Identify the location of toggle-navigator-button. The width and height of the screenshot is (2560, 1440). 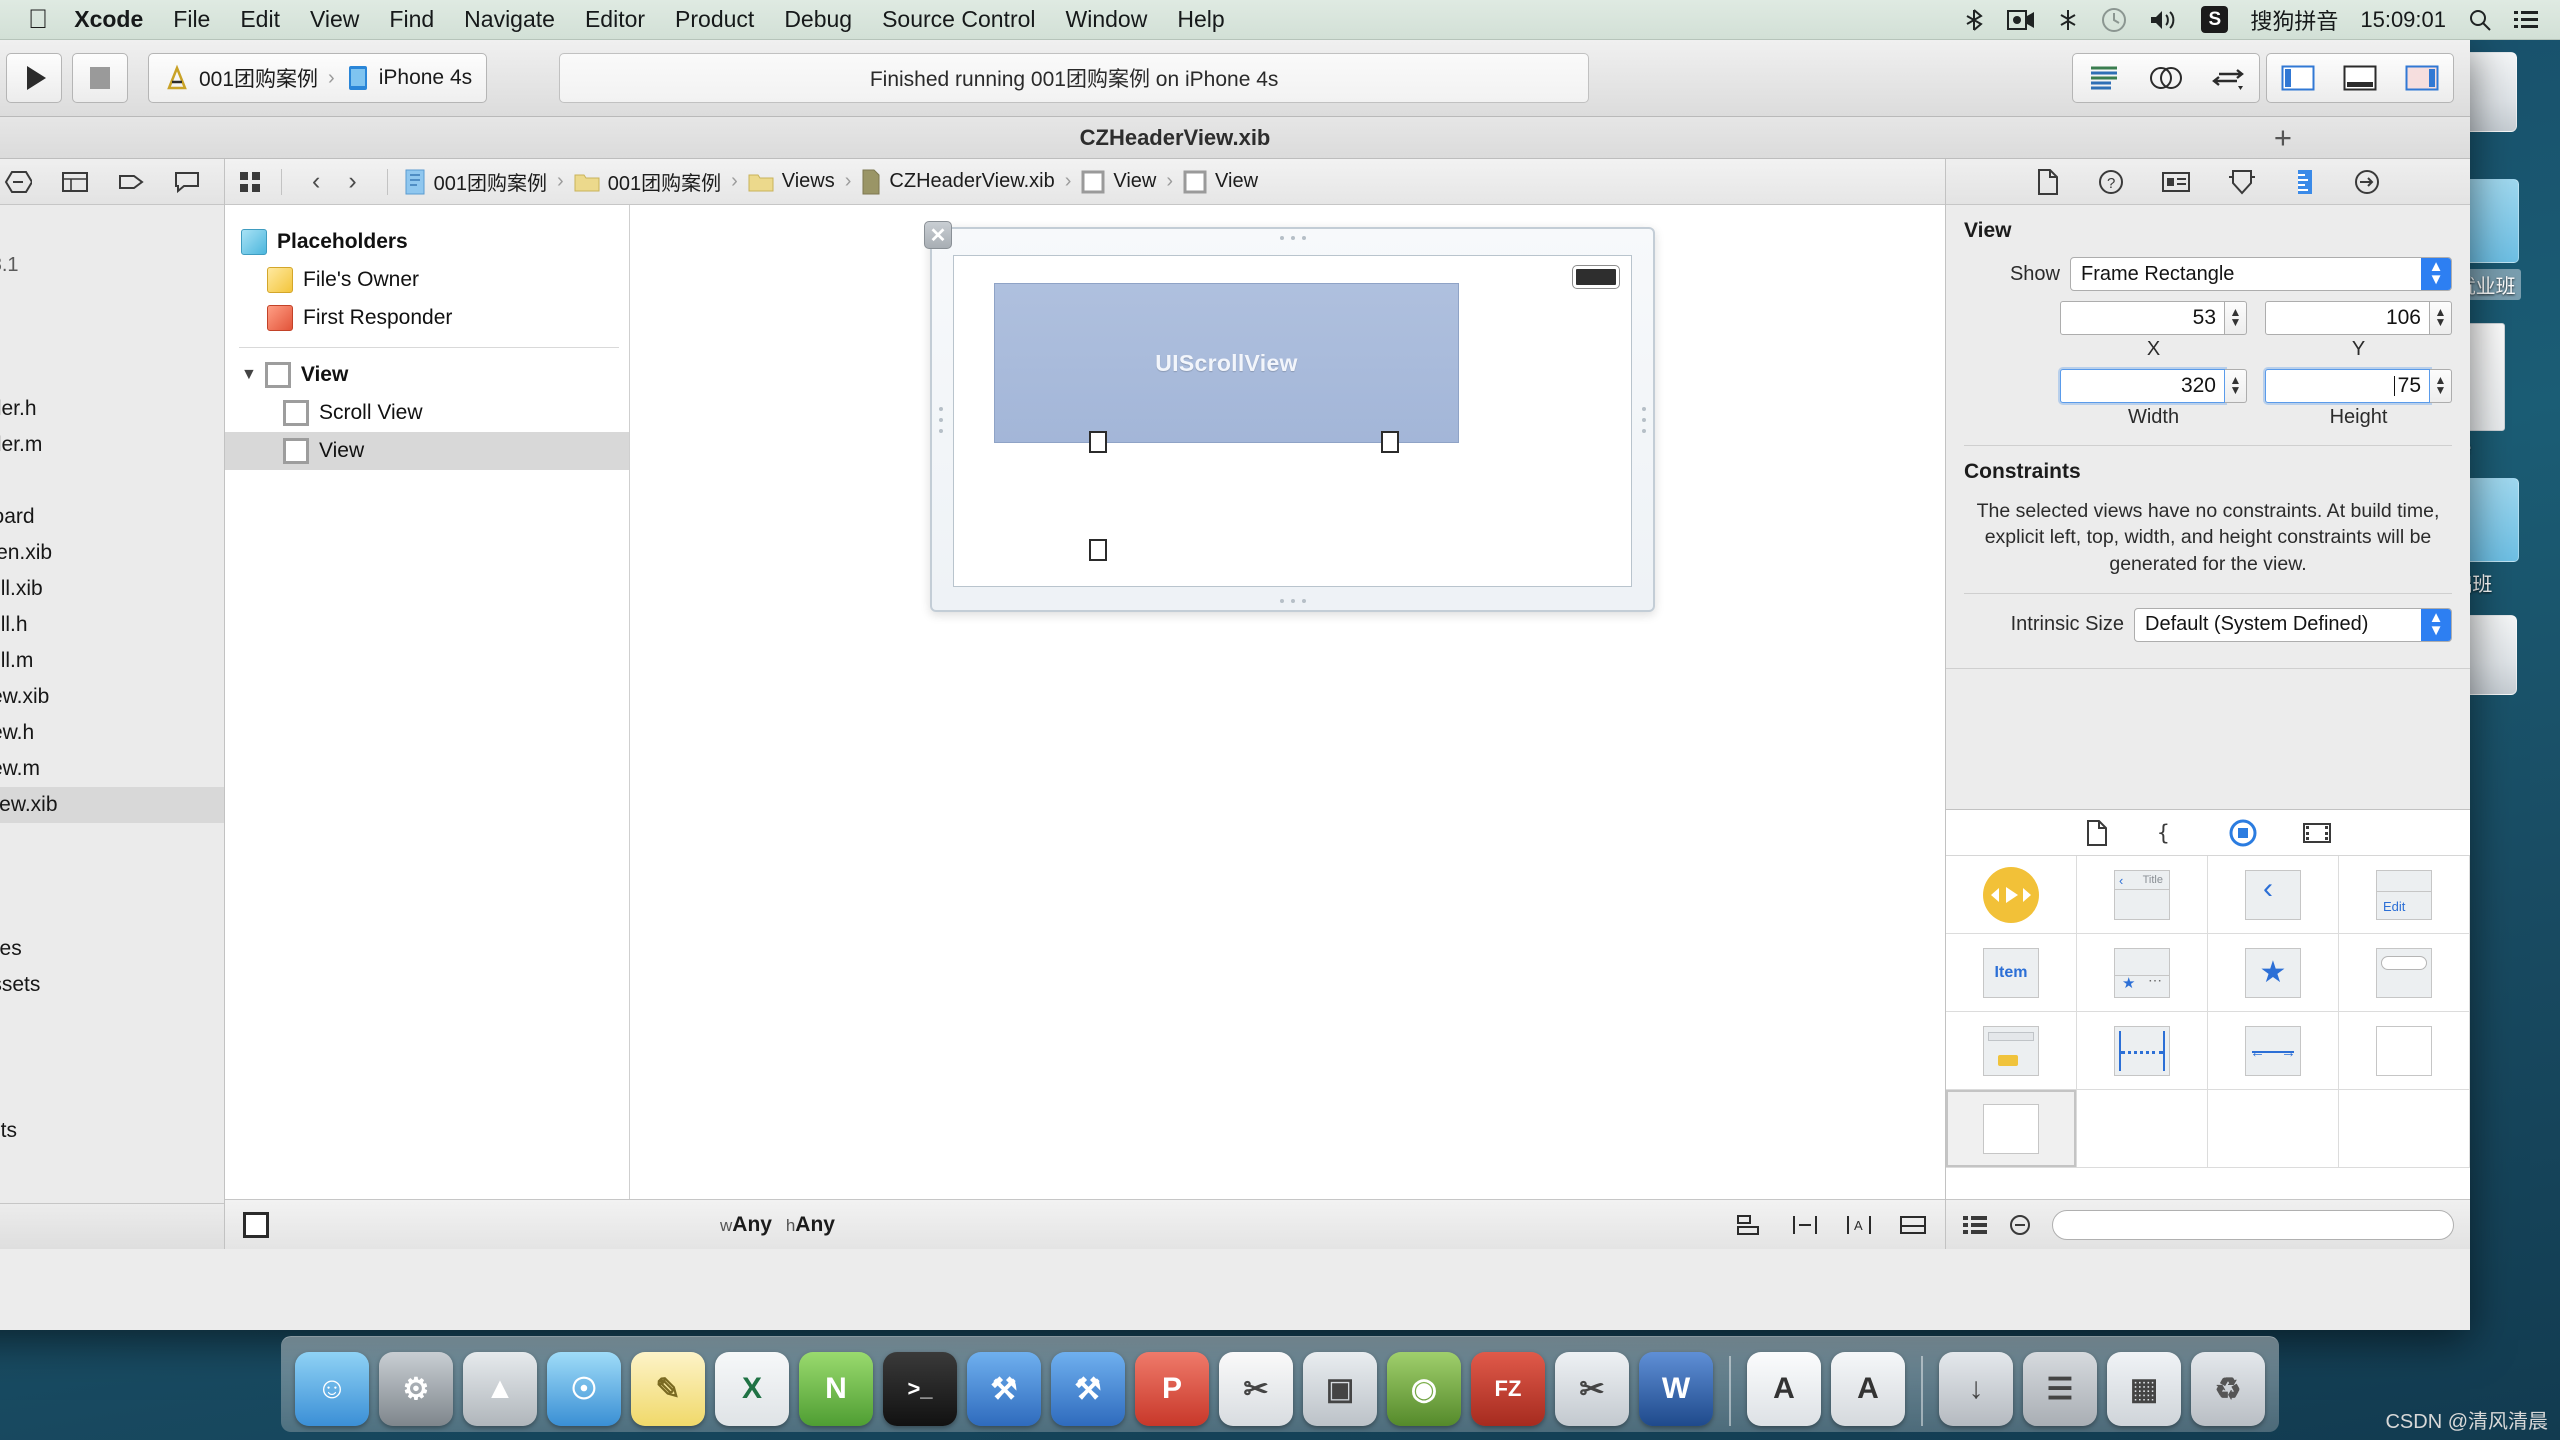
(2298, 78).